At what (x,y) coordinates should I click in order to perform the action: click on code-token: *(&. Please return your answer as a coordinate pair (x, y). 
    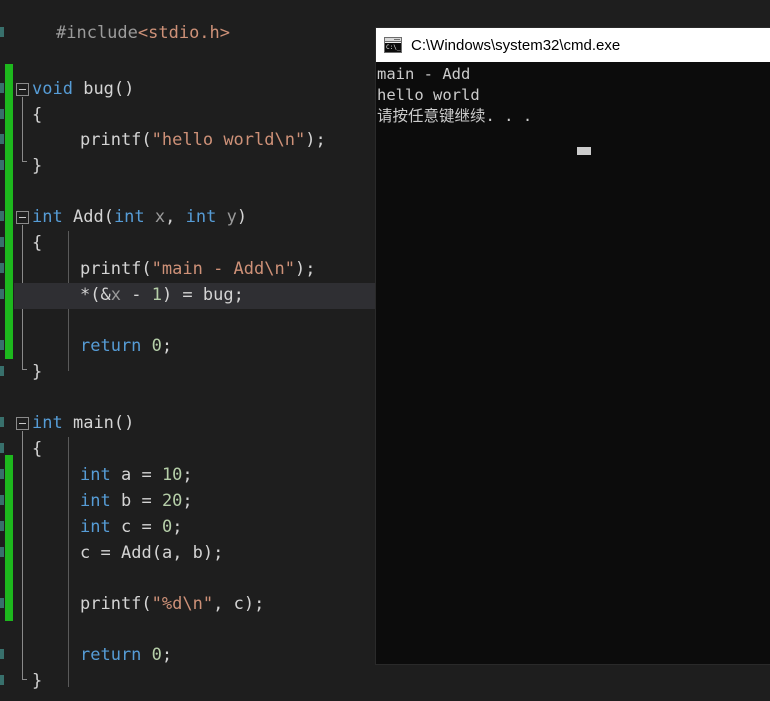
    Looking at the image, I should click on (95, 295).